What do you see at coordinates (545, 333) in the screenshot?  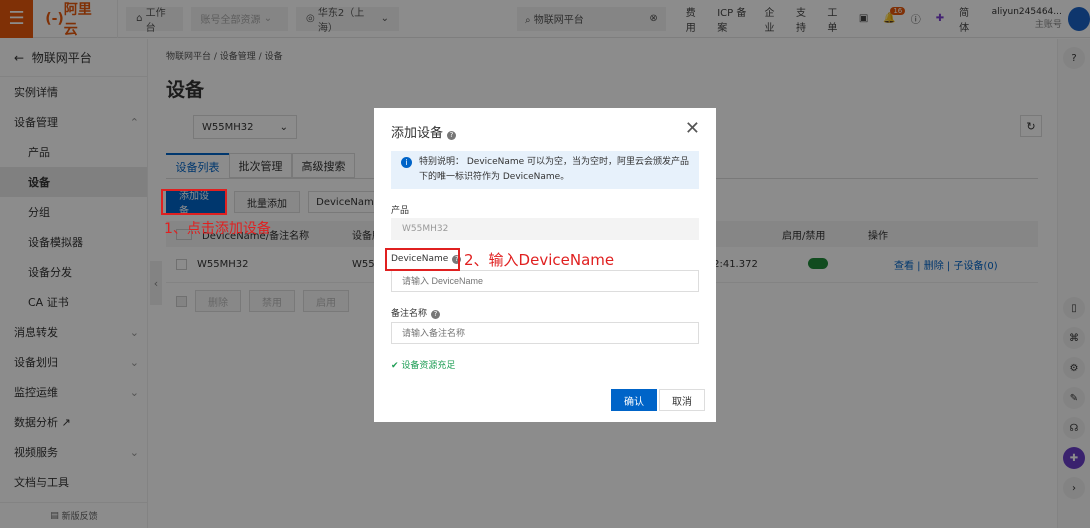 I see `remark-input` at bounding box center [545, 333].